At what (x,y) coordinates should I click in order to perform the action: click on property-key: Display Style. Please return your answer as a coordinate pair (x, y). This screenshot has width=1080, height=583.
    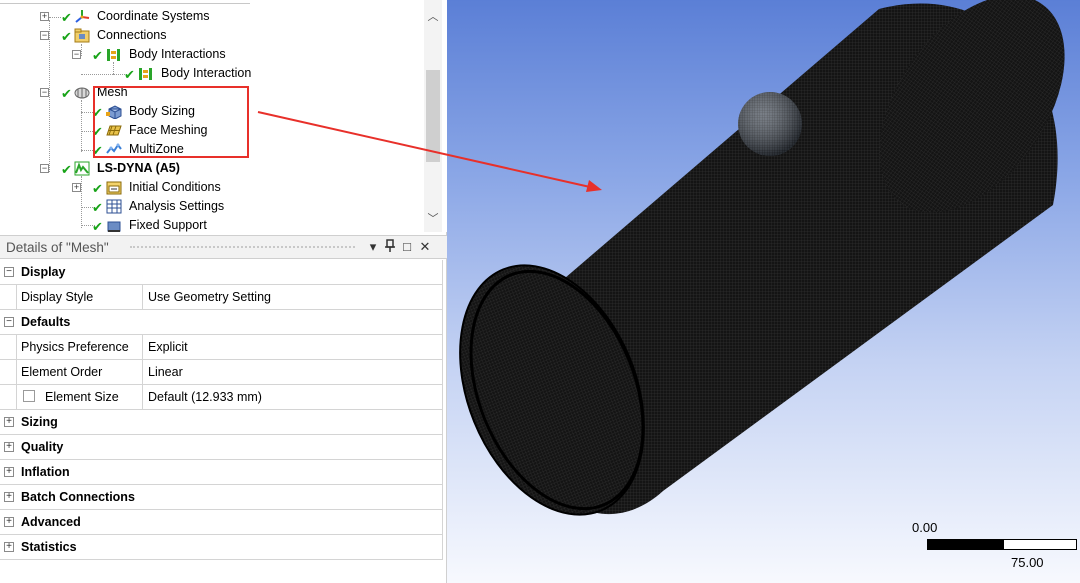
    Looking at the image, I should click on (57, 297).